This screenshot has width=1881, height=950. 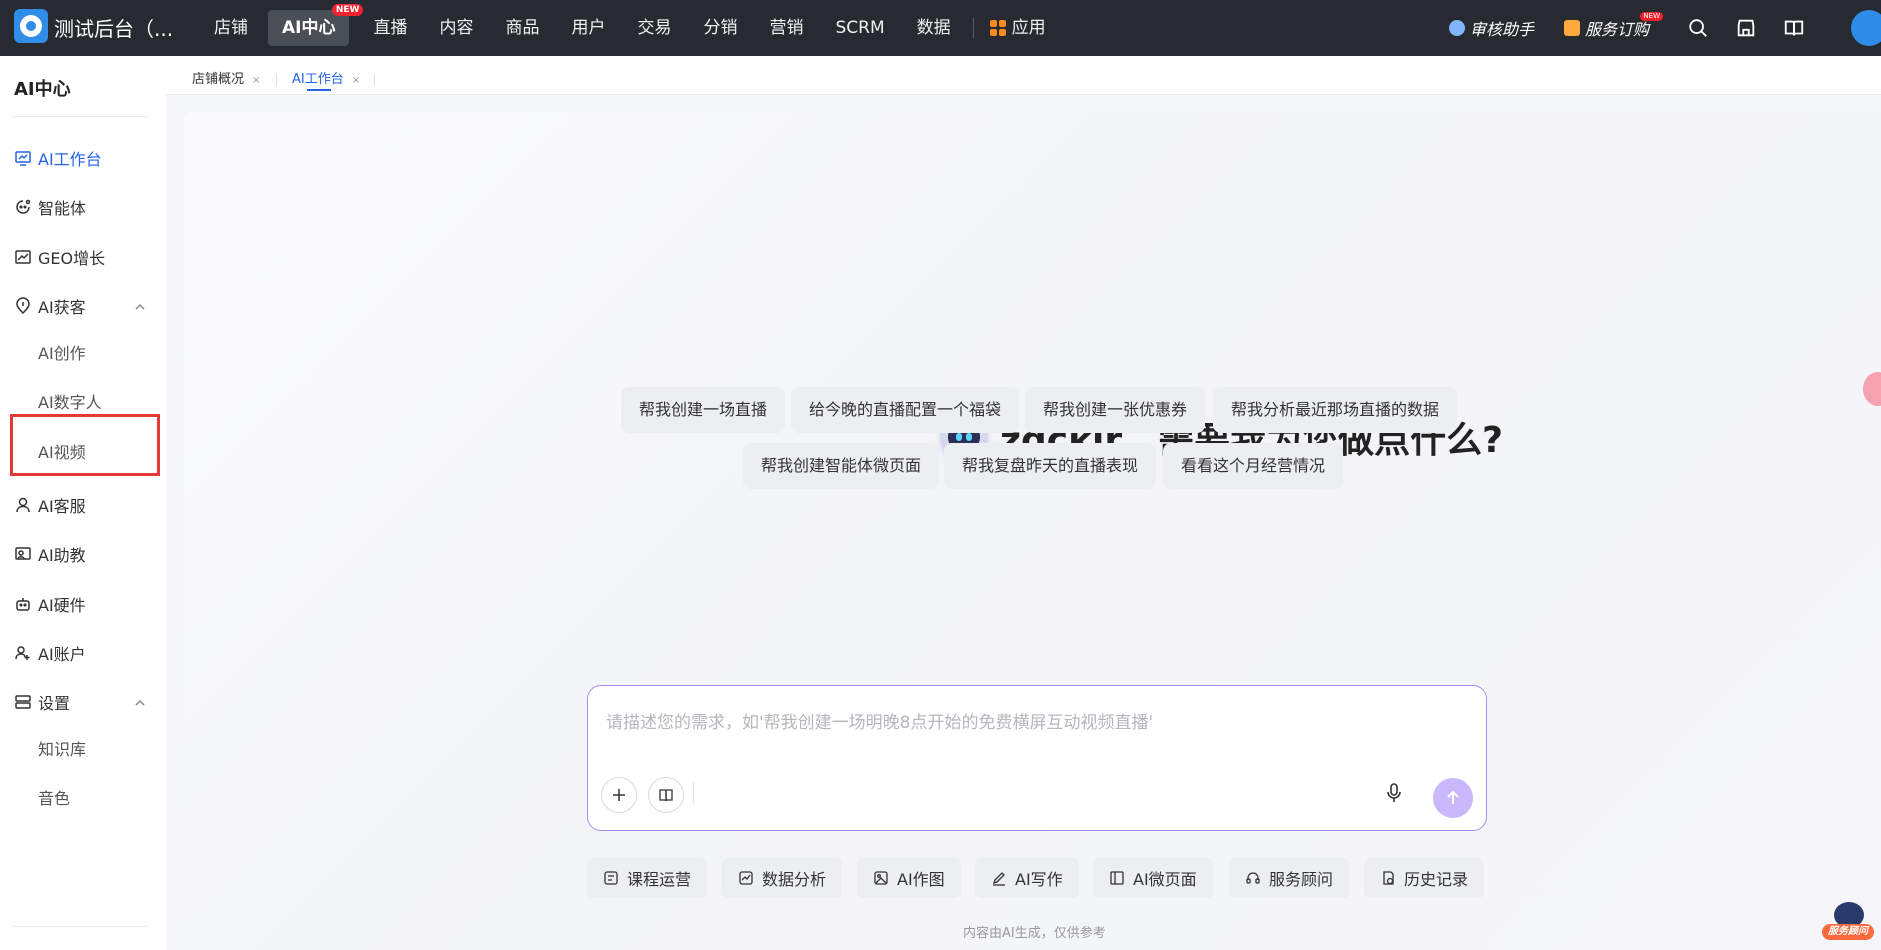 I want to click on suggestion-chip: 帮我复盘昨天的直播表现, so click(x=1050, y=466).